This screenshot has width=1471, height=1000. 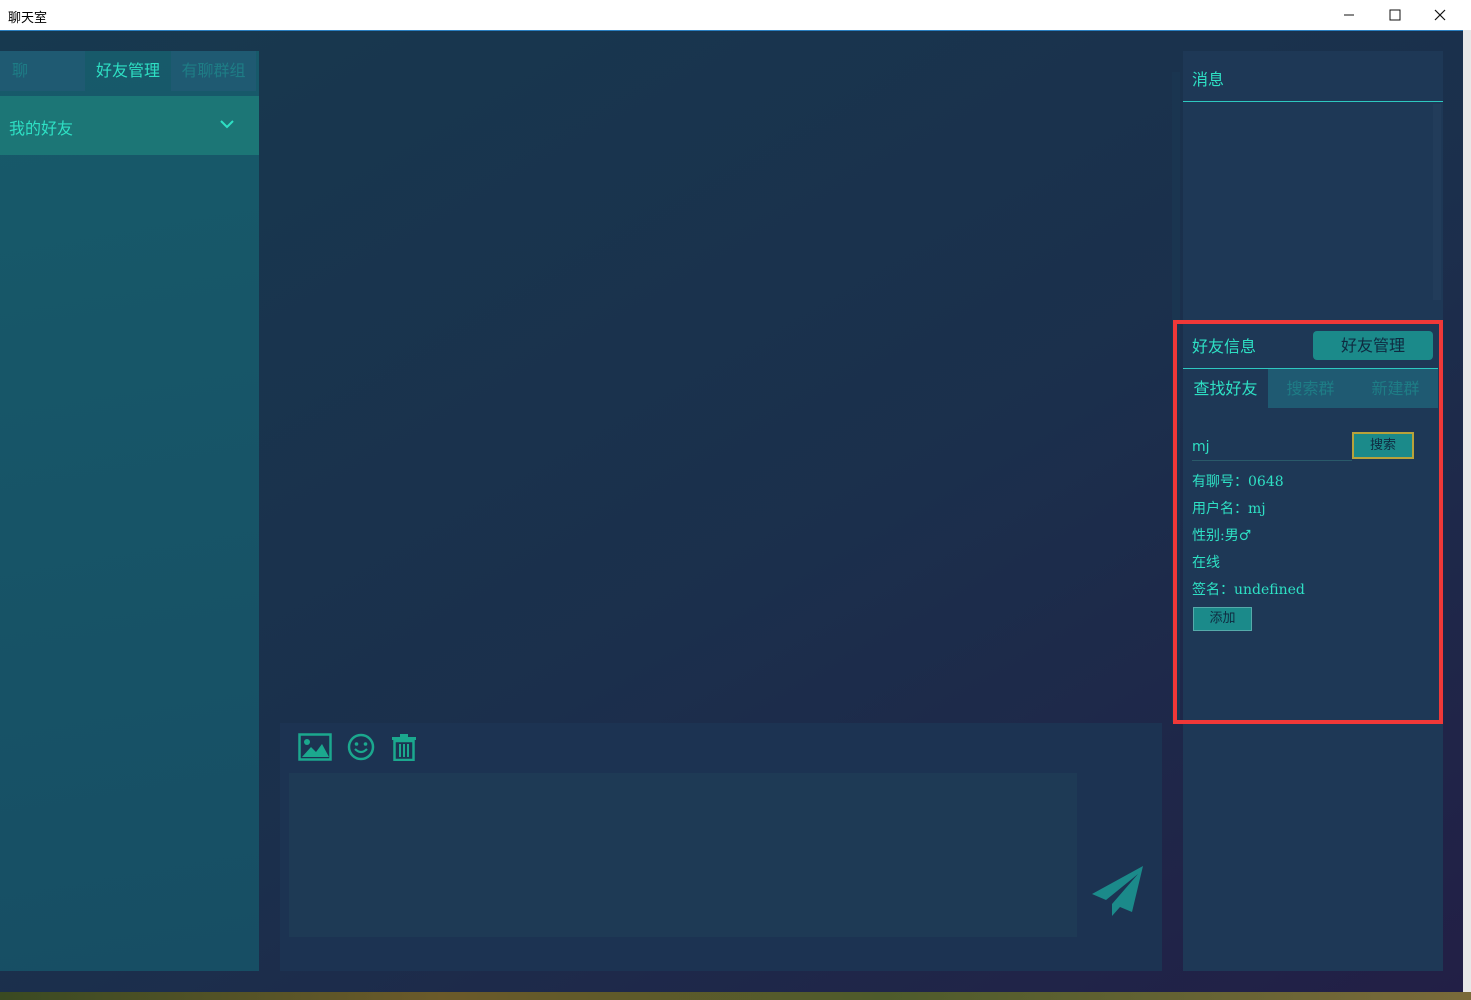 I want to click on result-chat-id: 有聊号：0648, so click(x=1238, y=482).